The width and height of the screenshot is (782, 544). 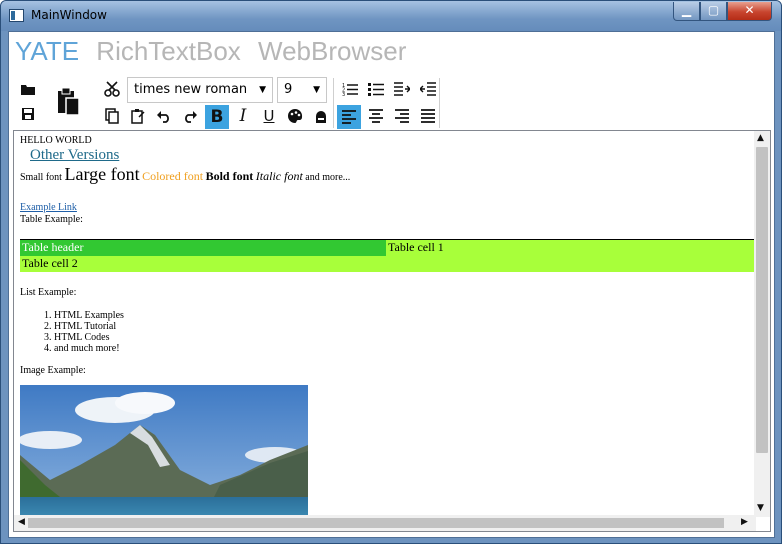 What do you see at coordinates (387, 263) in the screenshot?
I see `table-cell: Table cell 2` at bounding box center [387, 263].